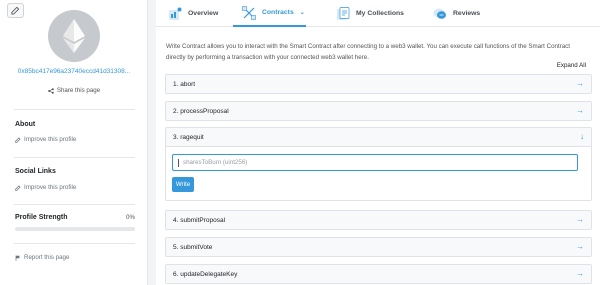 The image size is (600, 285). I want to click on expand-all-link: Expand All, so click(571, 65).